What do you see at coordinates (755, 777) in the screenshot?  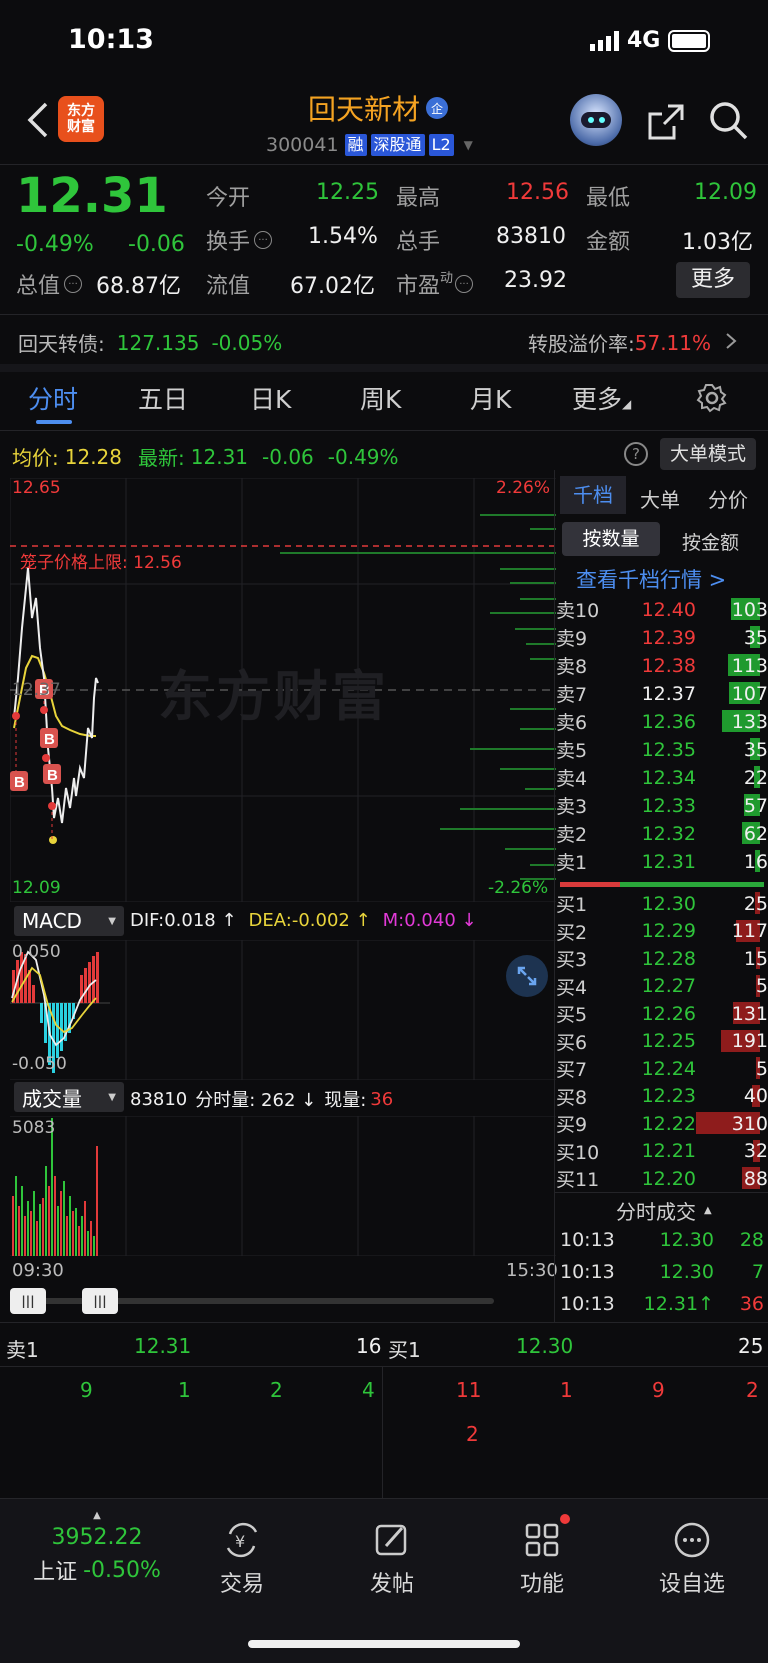 I see `ask-volume: 22` at bounding box center [755, 777].